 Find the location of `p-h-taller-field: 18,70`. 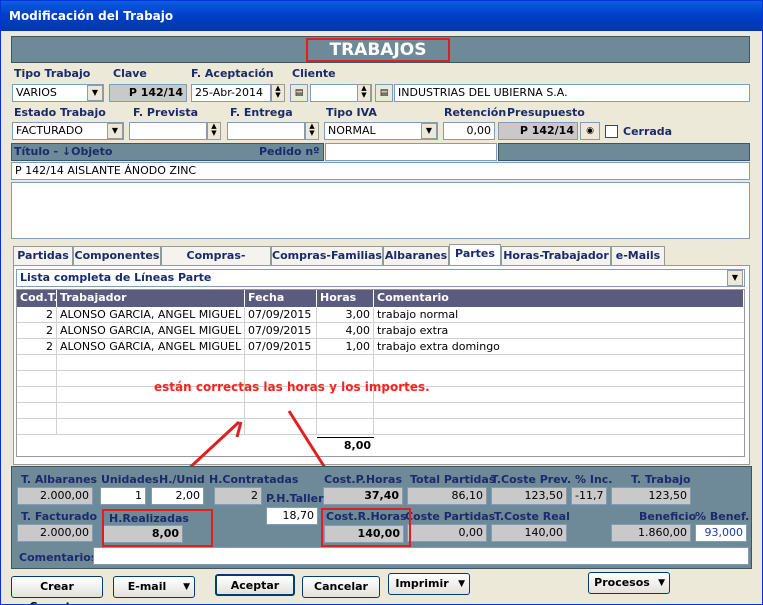

p-h-taller-field: 18,70 is located at coordinates (292, 516).